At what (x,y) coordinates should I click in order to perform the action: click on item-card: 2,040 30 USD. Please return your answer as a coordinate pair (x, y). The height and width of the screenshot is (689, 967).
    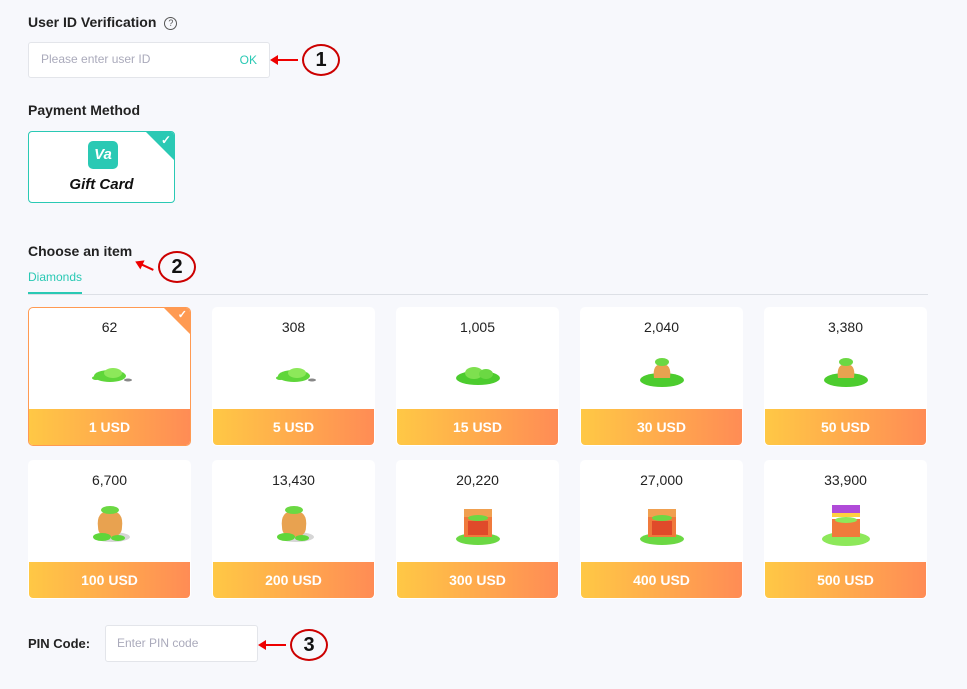
    Looking at the image, I should click on (661, 376).